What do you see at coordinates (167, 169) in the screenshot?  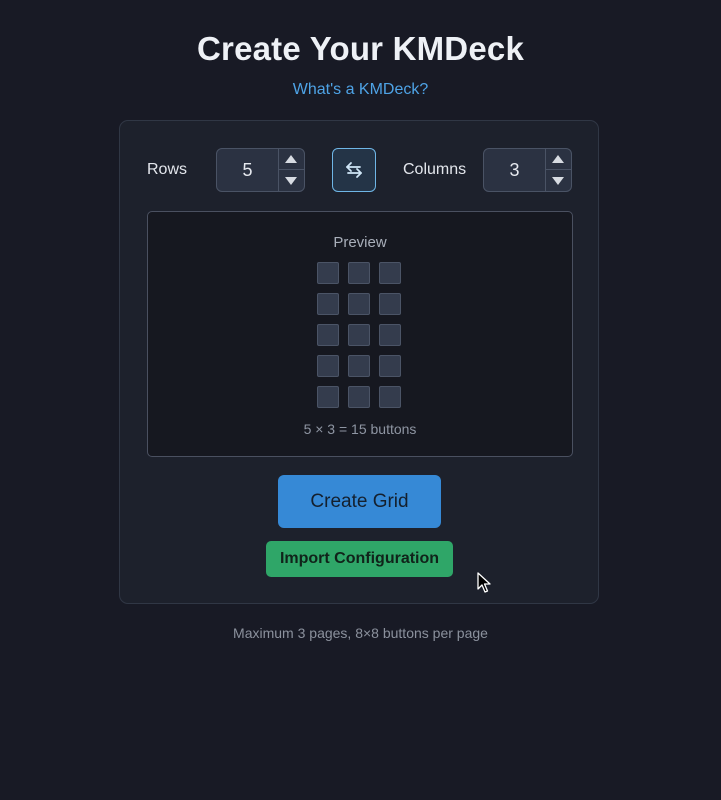 I see `rows-label: Rows` at bounding box center [167, 169].